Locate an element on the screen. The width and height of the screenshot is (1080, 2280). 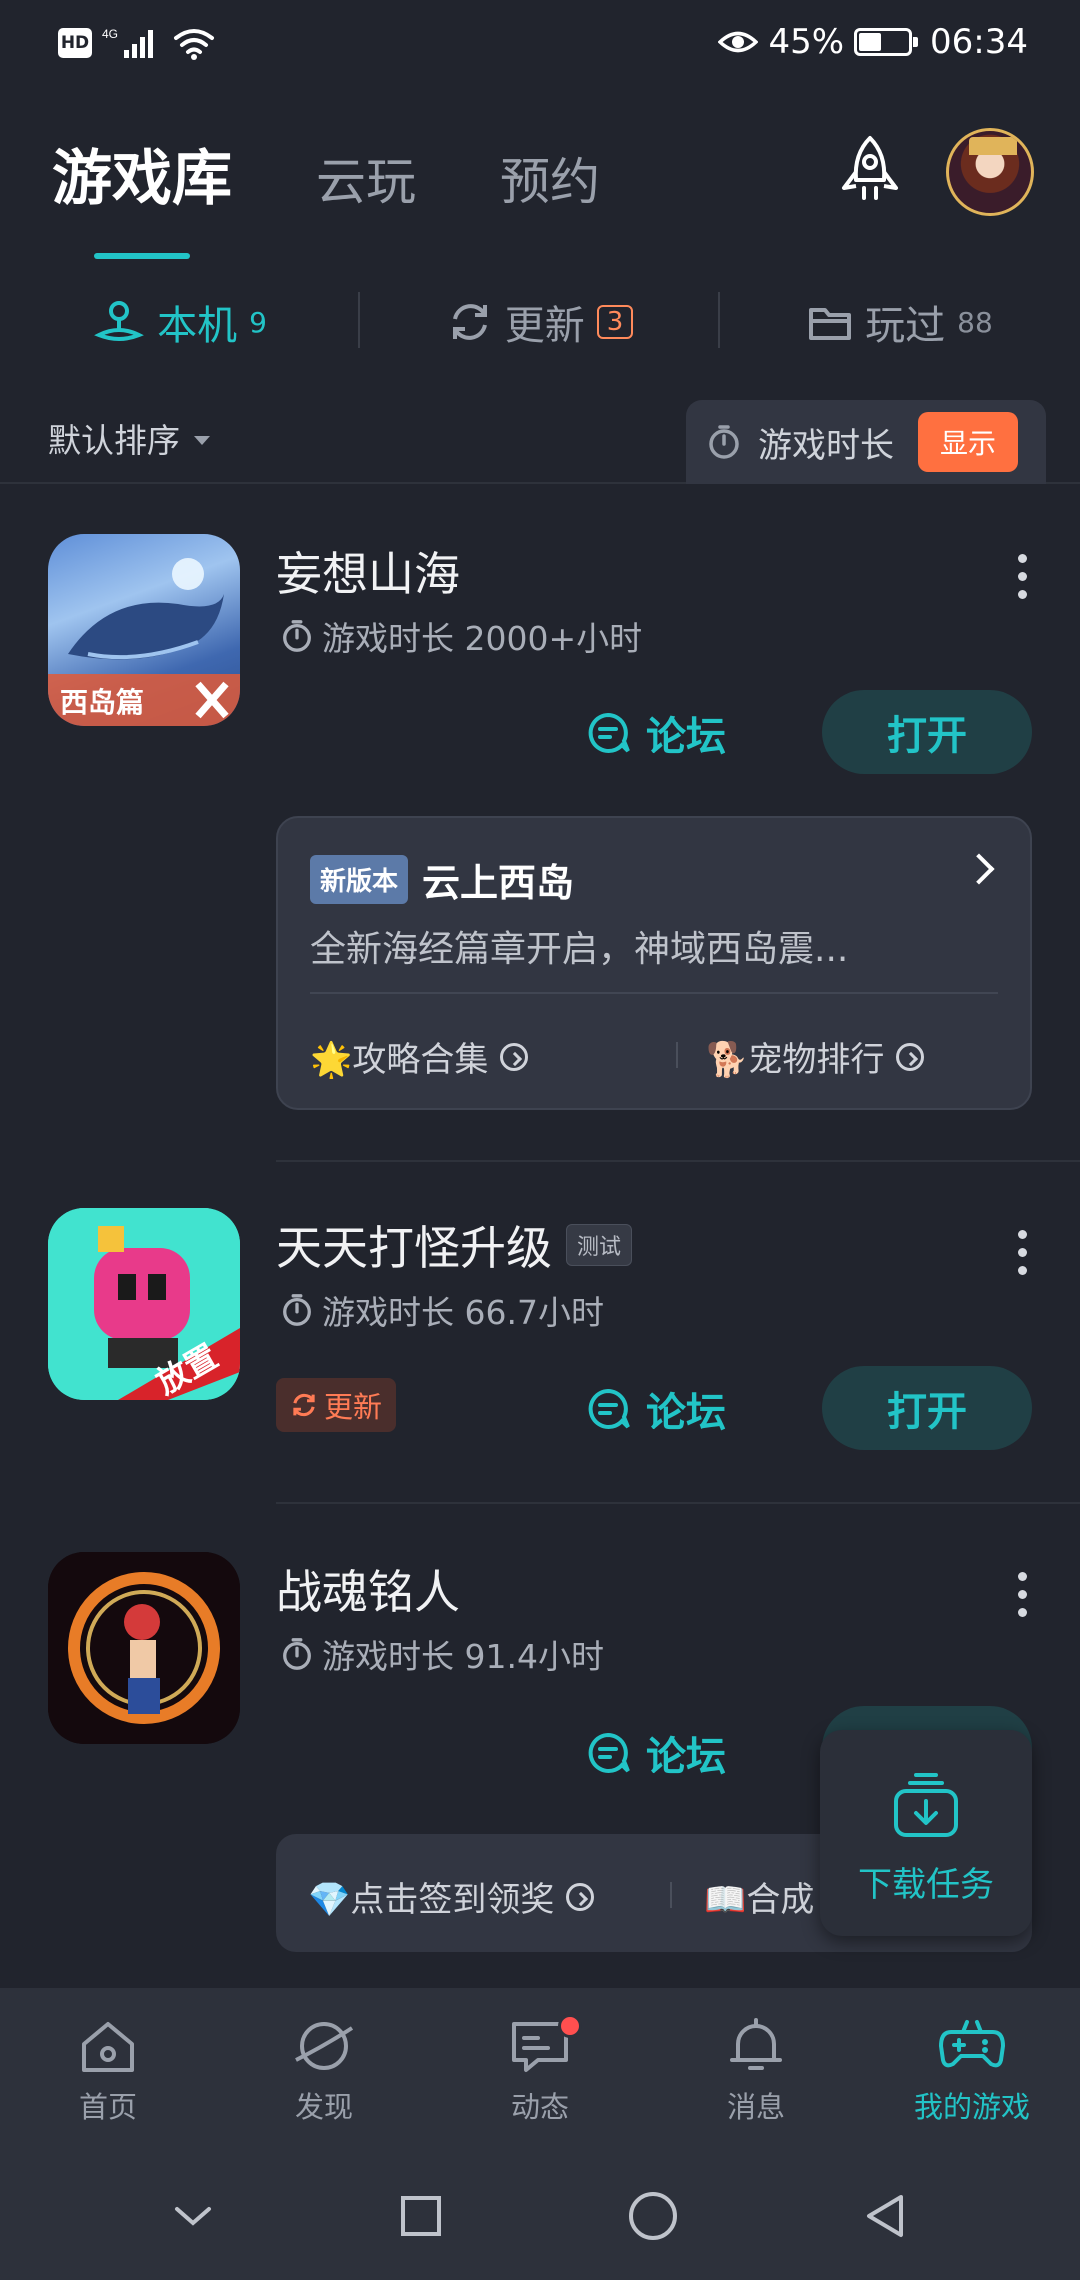
news-header: 新版本 云上西岛 is located at coordinates (442, 879).